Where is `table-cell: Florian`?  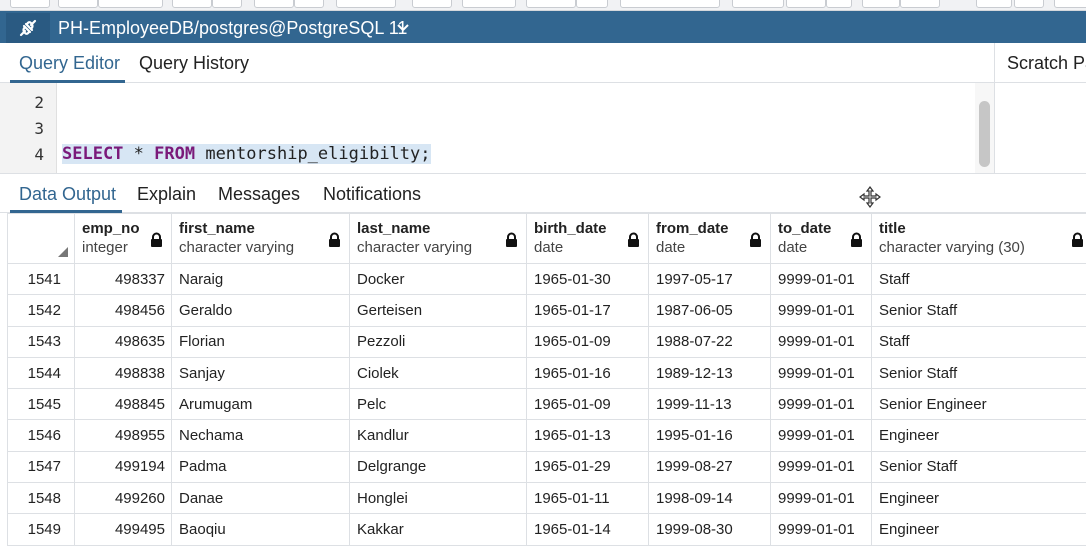
table-cell: Florian is located at coordinates (260, 341).